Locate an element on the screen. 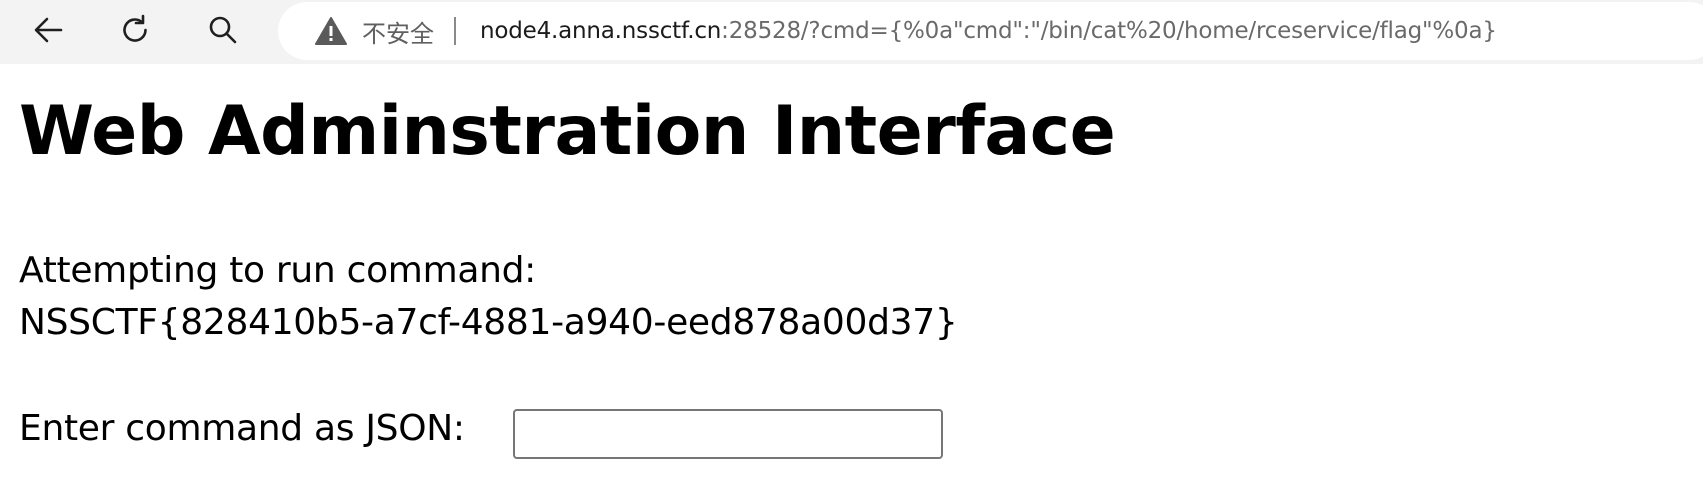  search-icon is located at coordinates (223, 30).